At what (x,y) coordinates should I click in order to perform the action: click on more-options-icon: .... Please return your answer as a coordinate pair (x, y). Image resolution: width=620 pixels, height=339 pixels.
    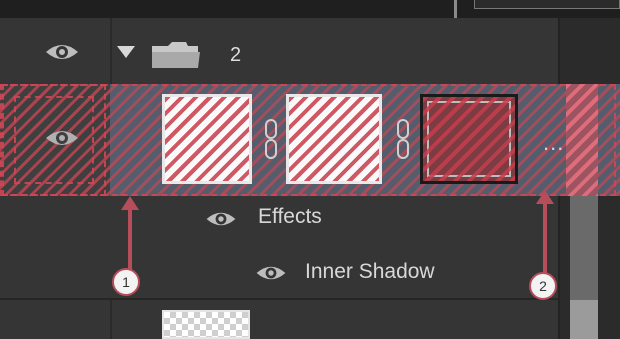
    Looking at the image, I should click on (553, 143).